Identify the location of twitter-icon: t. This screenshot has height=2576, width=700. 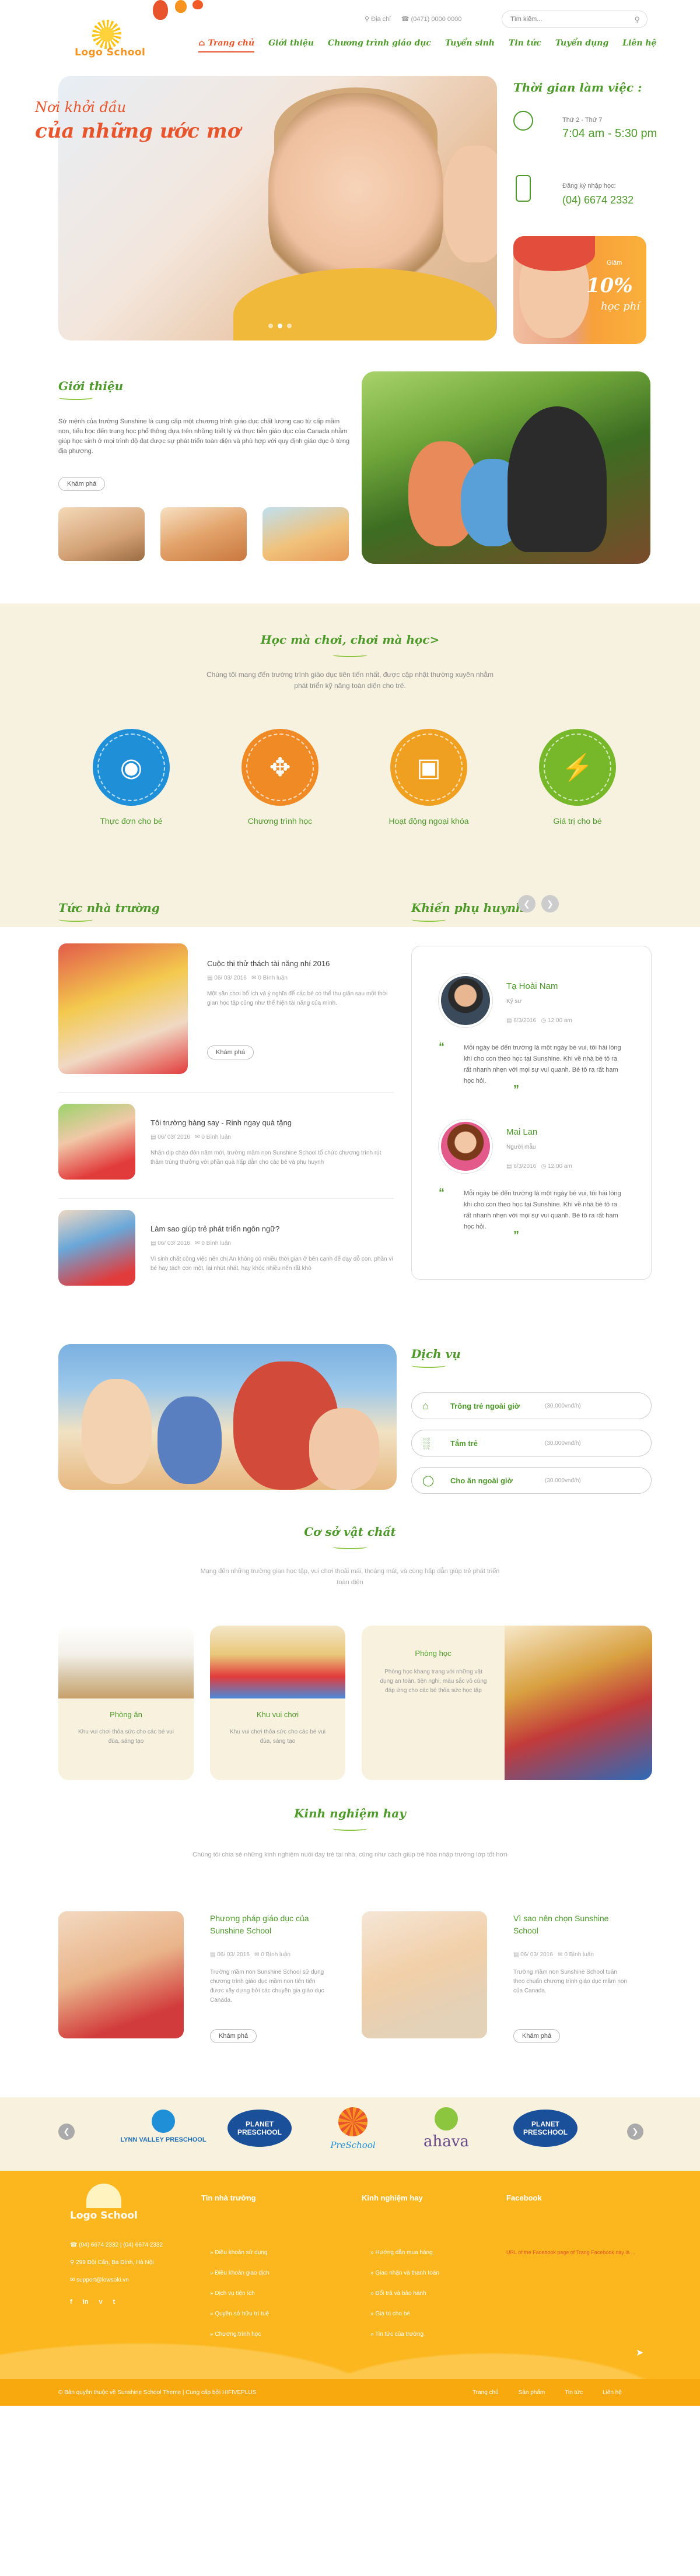
(114, 2301).